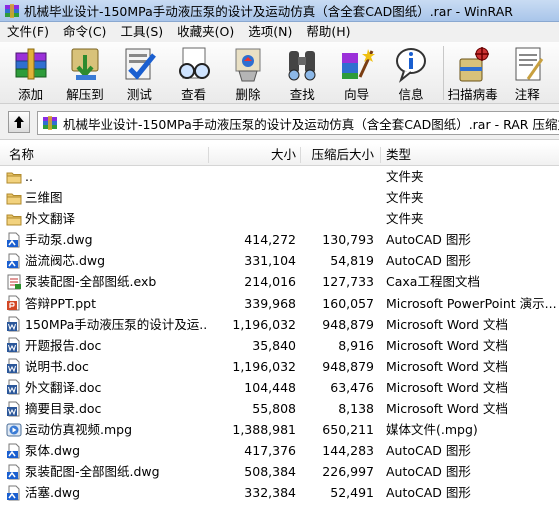 The width and height of the screenshot is (559, 510). I want to click on up-one-level-button, so click(19, 121).